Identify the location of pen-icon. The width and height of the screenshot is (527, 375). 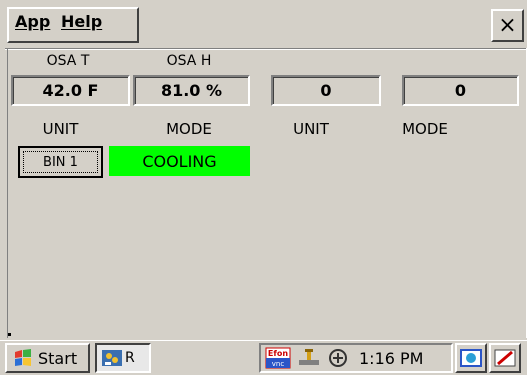
(505, 358).